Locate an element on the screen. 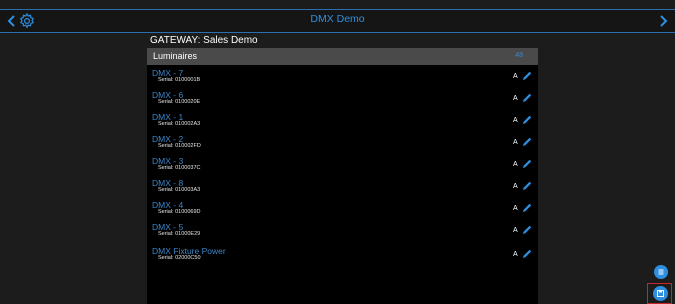 Image resolution: width=675 pixels, height=304 pixels. luminaire-serial: Serial: 01000E29 is located at coordinates (179, 234).